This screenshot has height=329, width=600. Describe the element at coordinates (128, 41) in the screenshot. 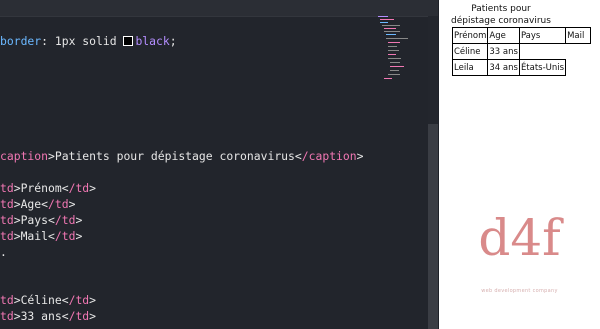

I see `color-swatch` at that location.